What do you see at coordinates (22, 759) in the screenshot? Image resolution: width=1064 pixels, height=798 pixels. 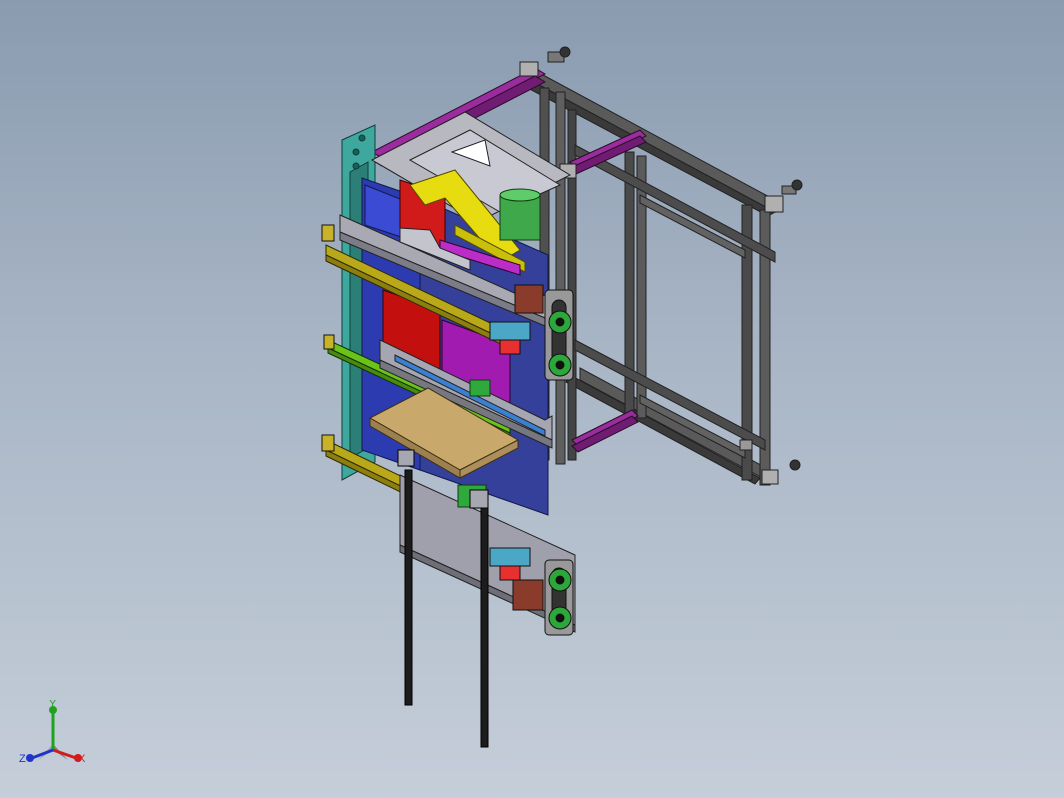 I see `z-axis-label: Z` at bounding box center [22, 759].